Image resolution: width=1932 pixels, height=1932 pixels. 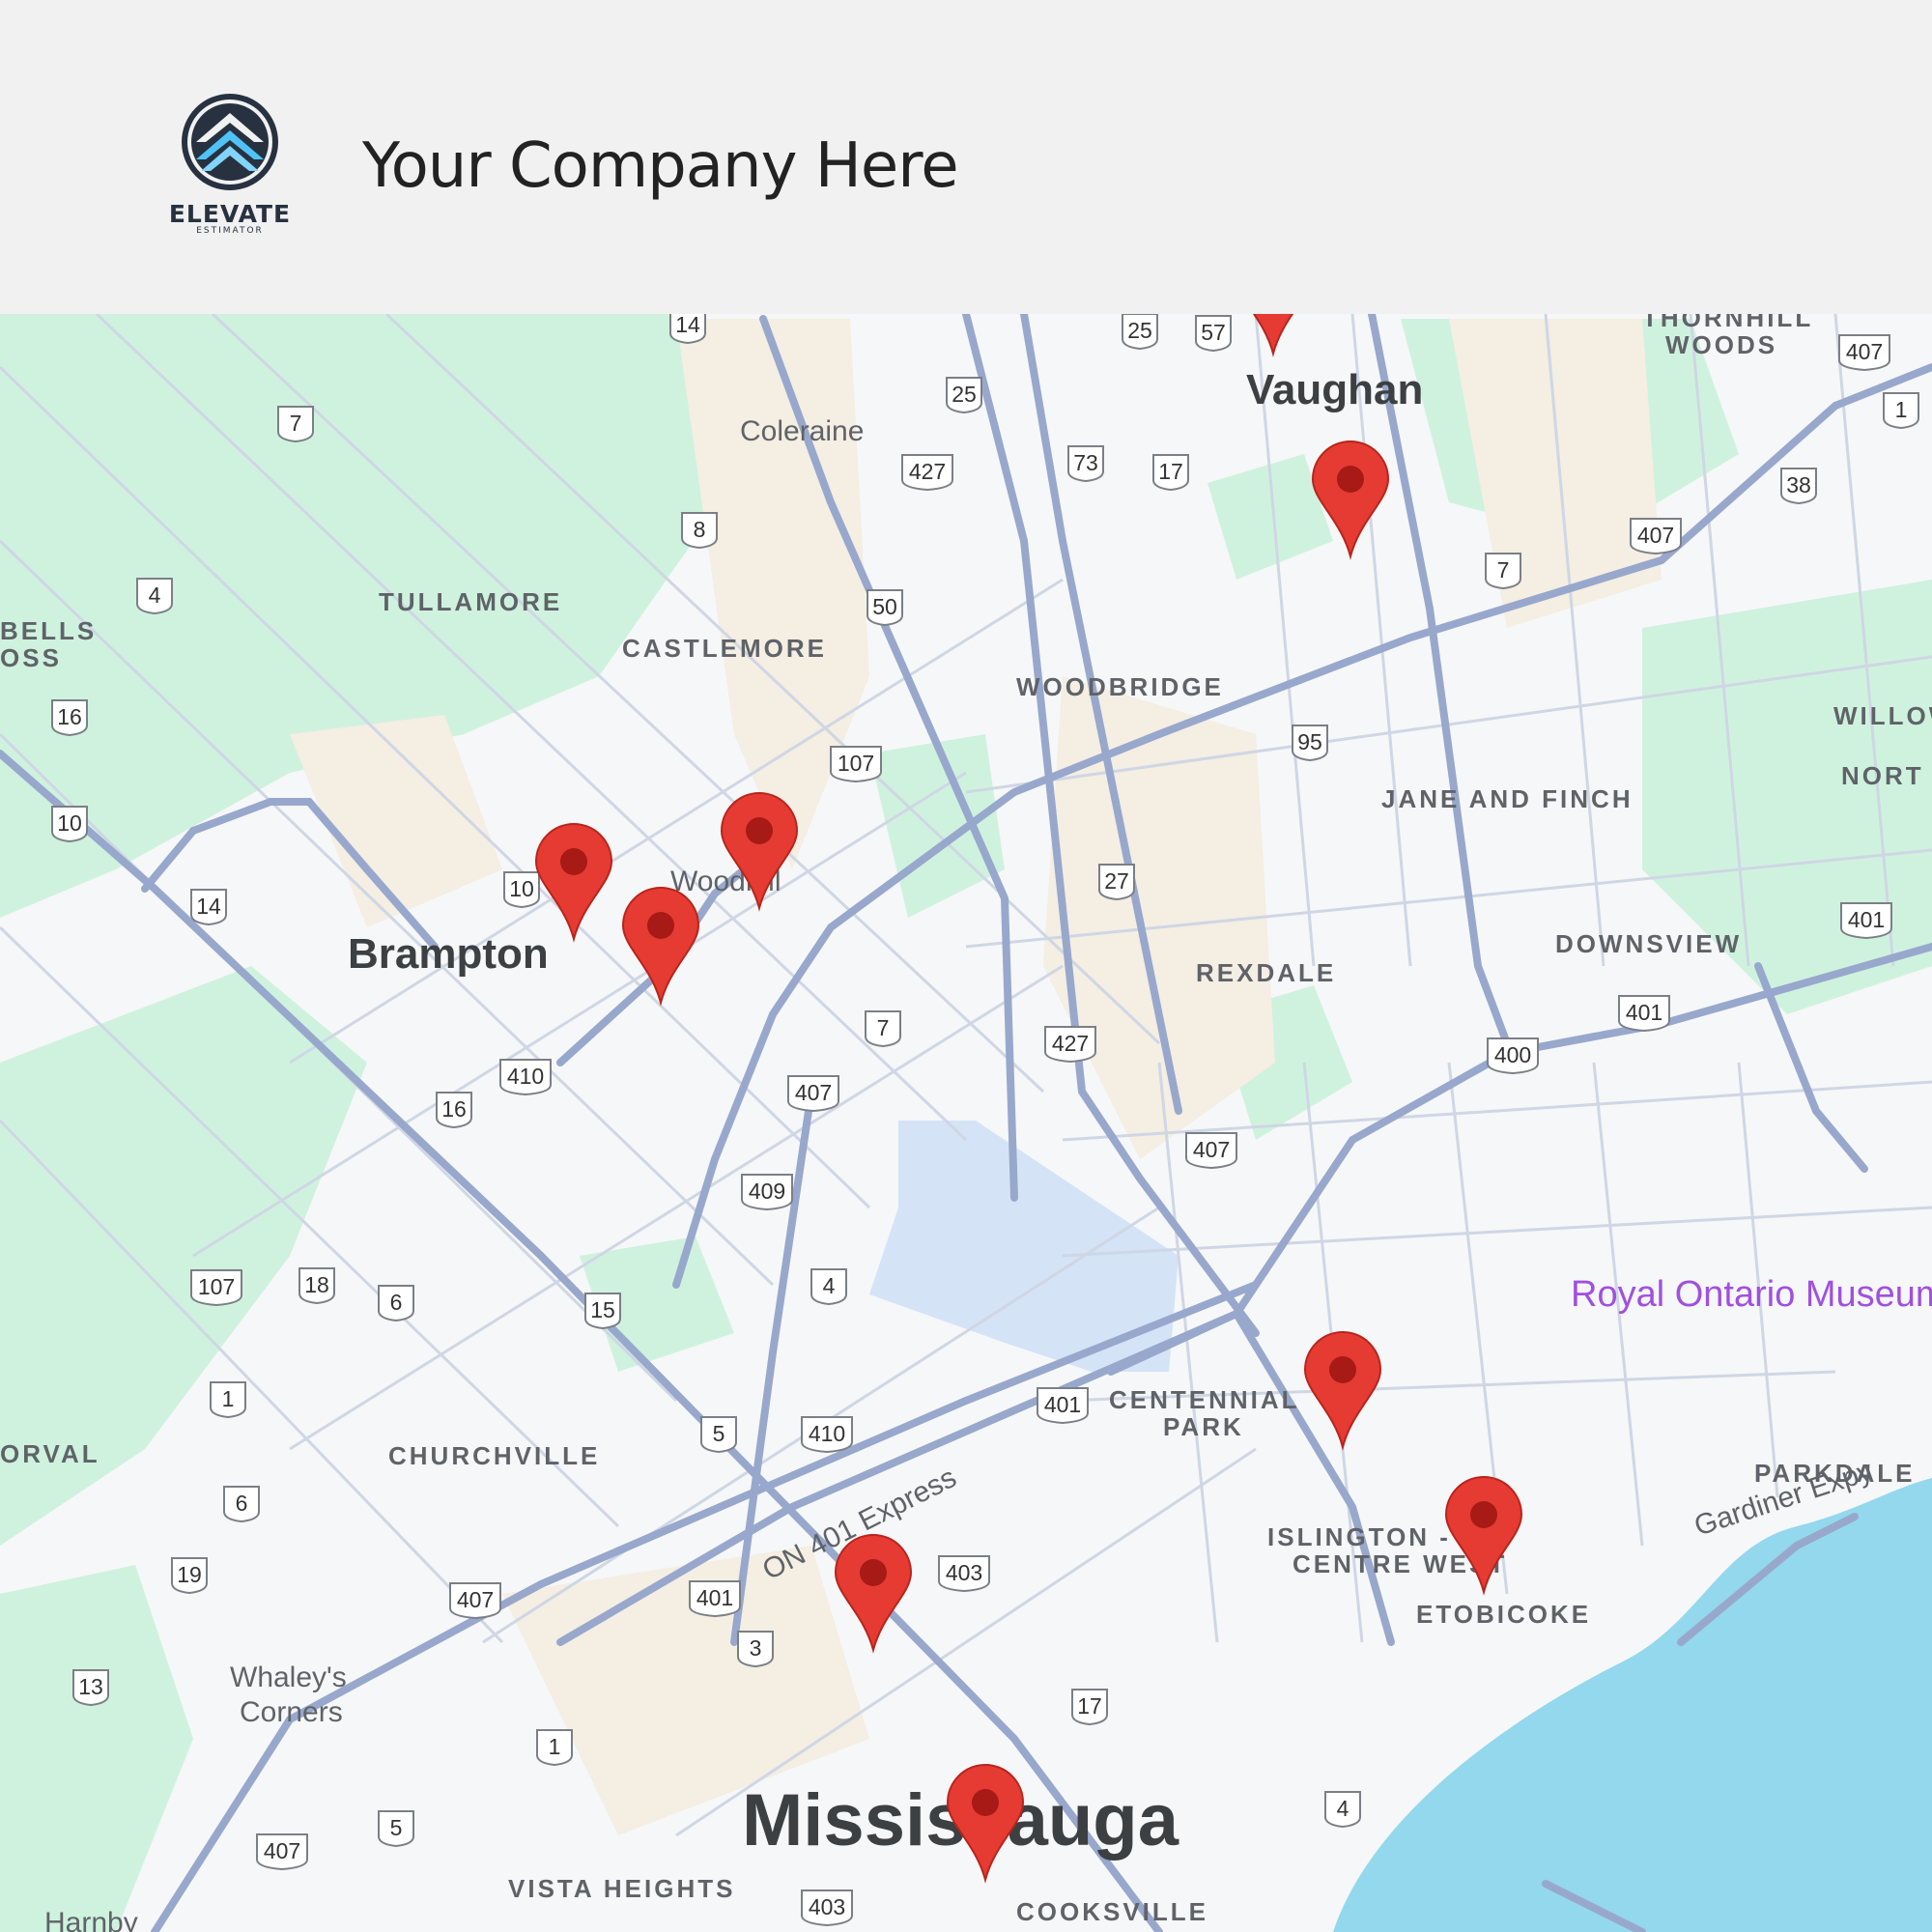 I want to click on highway-shield: 409, so click(x=767, y=1192).